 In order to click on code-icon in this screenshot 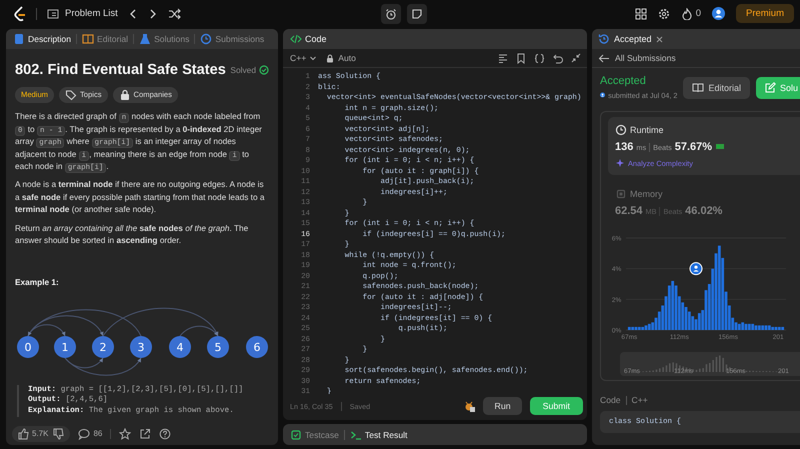, I will do `click(296, 39)`.